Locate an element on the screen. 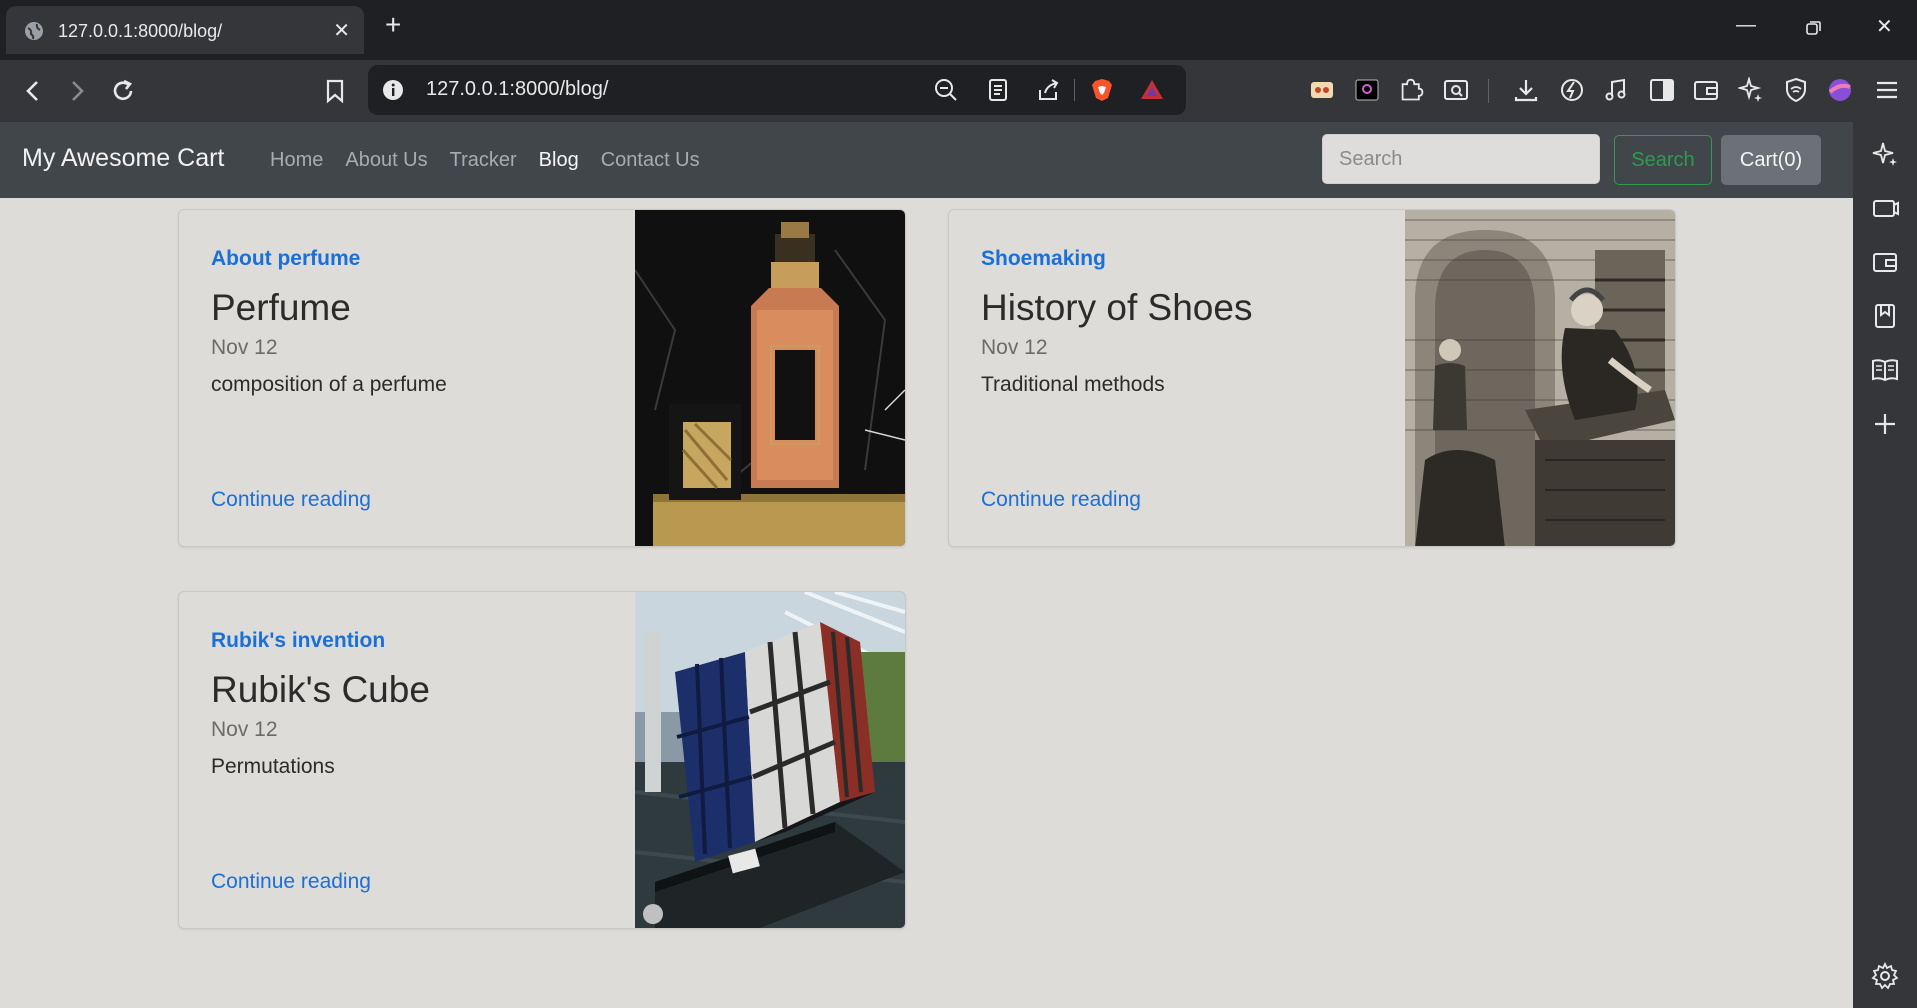 The image size is (1917, 1008). brave-rewards-icon is located at coordinates (1152, 90).